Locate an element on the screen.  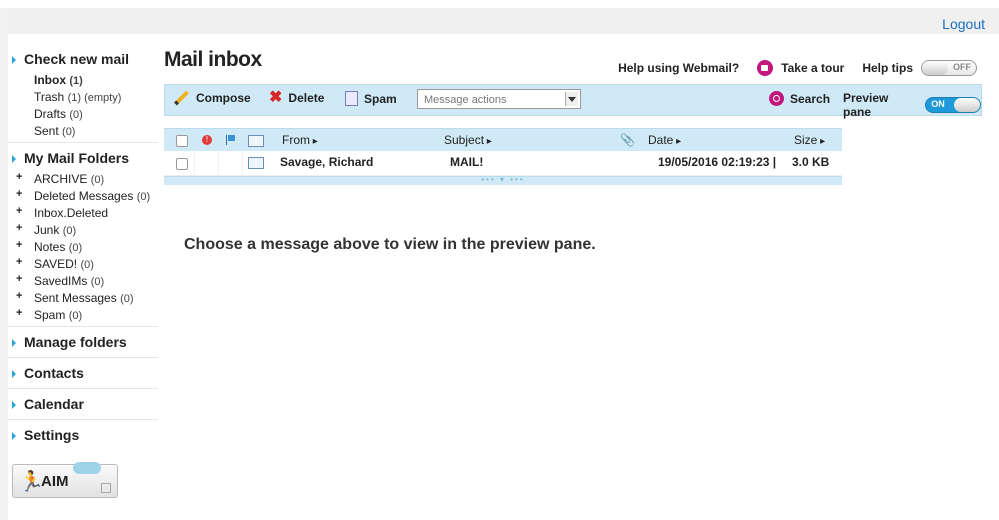
video-camera-icon is located at coordinates (765, 68).